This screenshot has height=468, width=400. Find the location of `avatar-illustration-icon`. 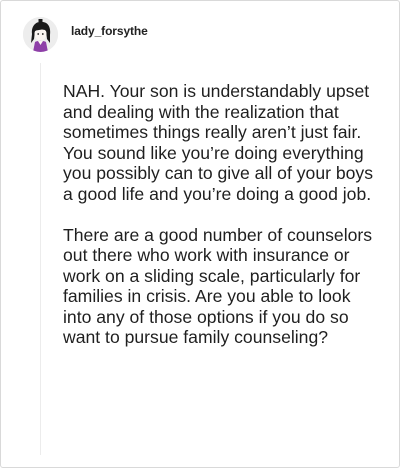

avatar-illustration-icon is located at coordinates (40, 34).